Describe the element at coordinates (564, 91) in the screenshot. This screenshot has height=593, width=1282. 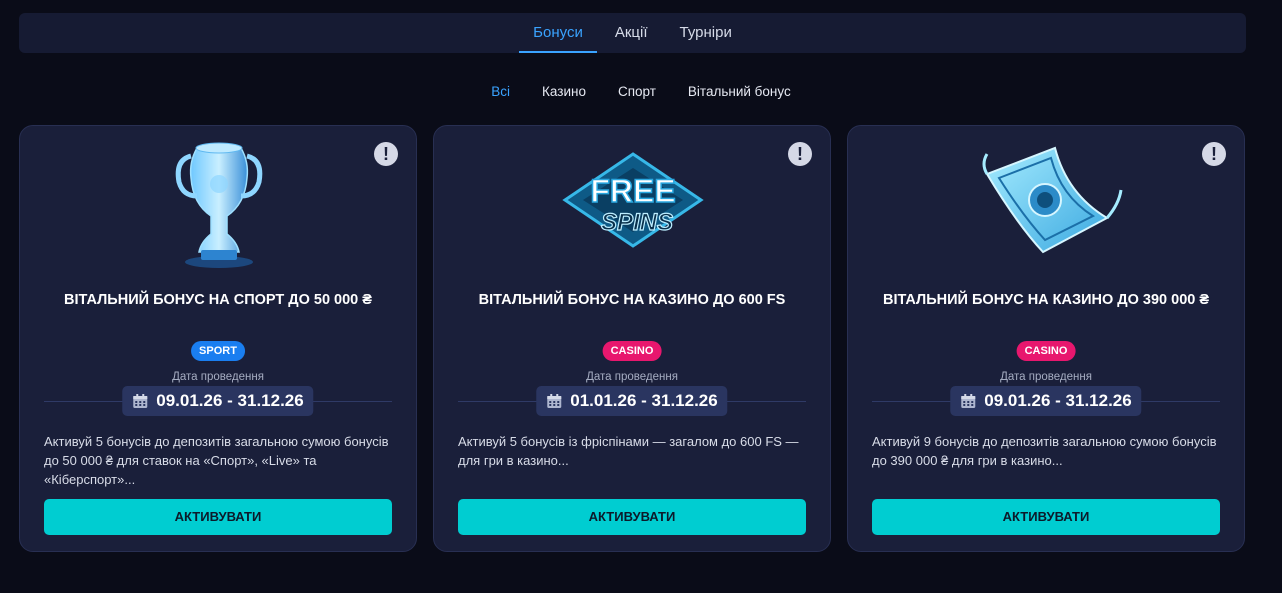
I see `filter-casino: Казино` at that location.